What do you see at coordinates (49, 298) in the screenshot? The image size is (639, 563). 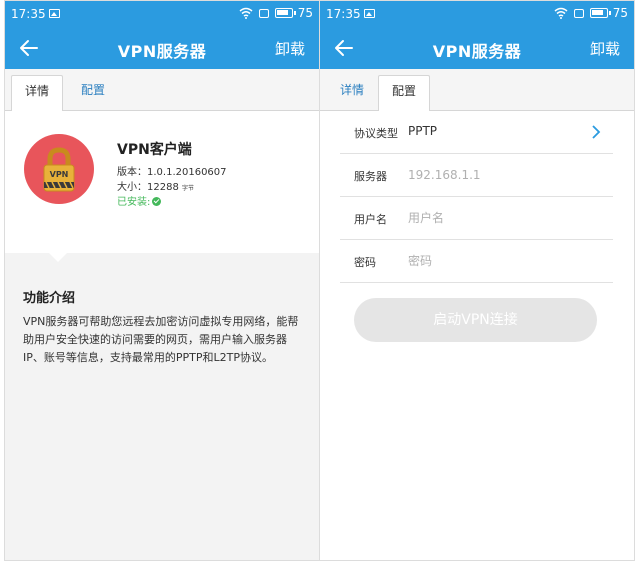 I see `description-title: 功能介绍` at bounding box center [49, 298].